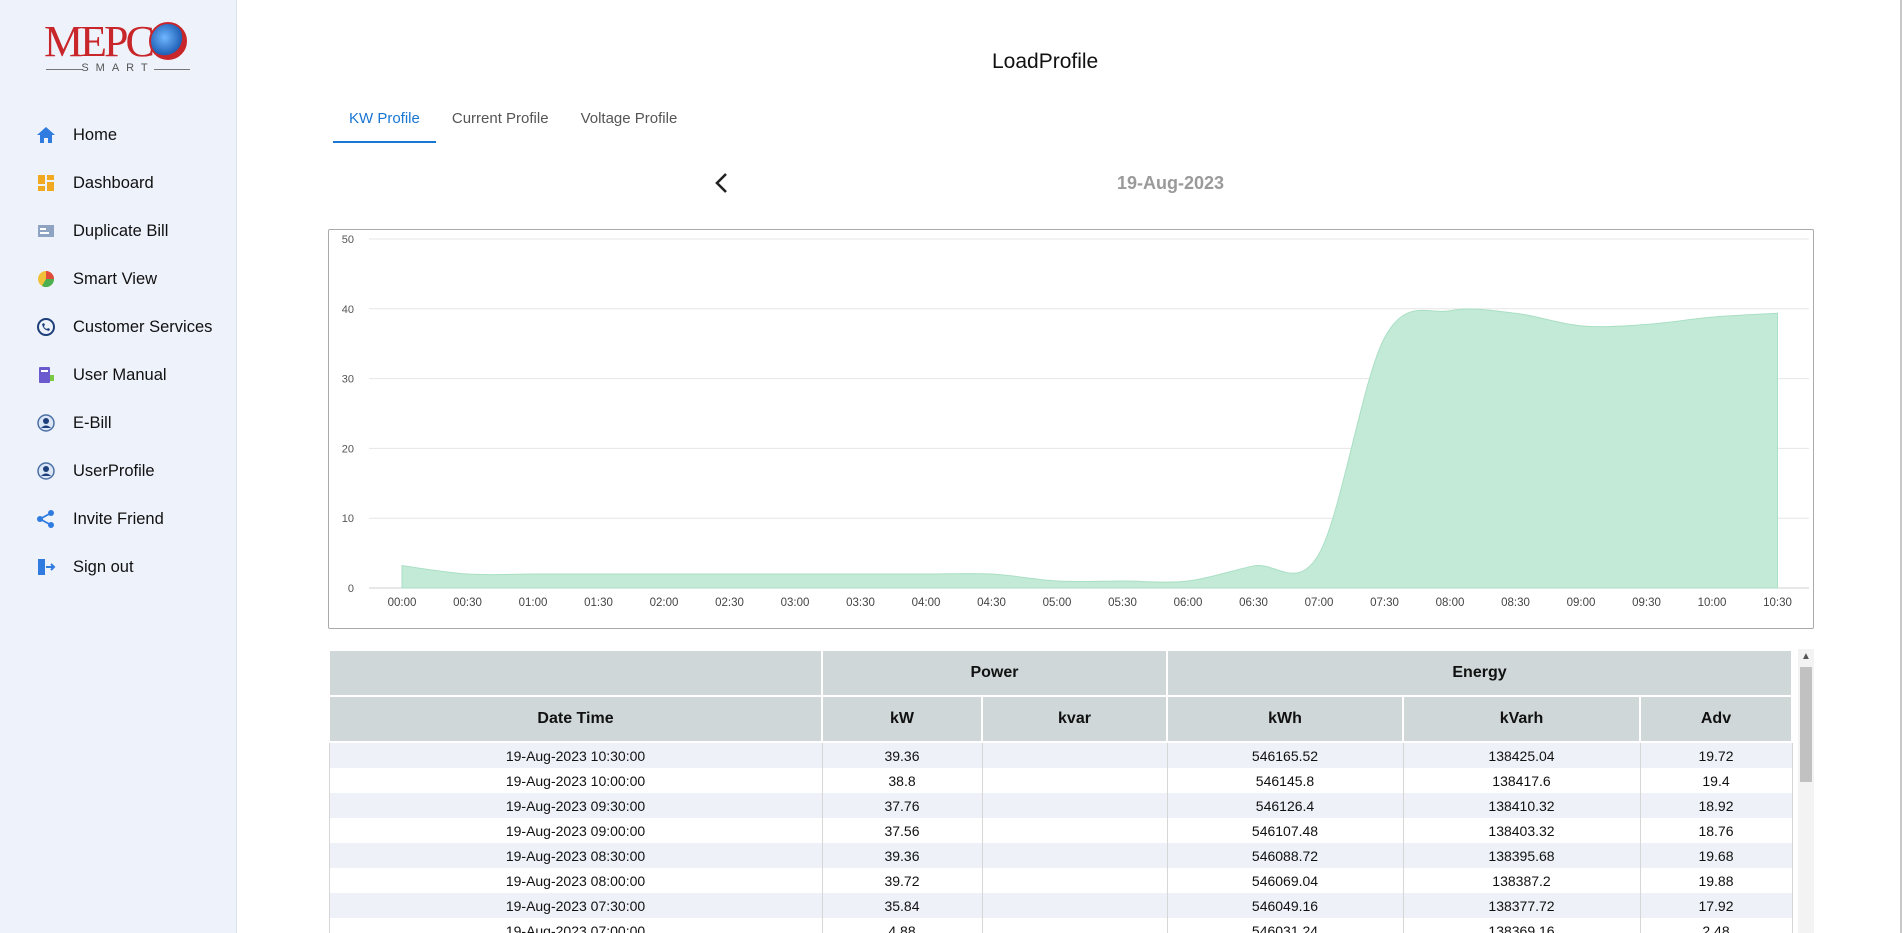 The image size is (1902, 933). Describe the element at coordinates (987, 183) in the screenshot. I see `date-navigator: 19-Aug-2023` at that location.